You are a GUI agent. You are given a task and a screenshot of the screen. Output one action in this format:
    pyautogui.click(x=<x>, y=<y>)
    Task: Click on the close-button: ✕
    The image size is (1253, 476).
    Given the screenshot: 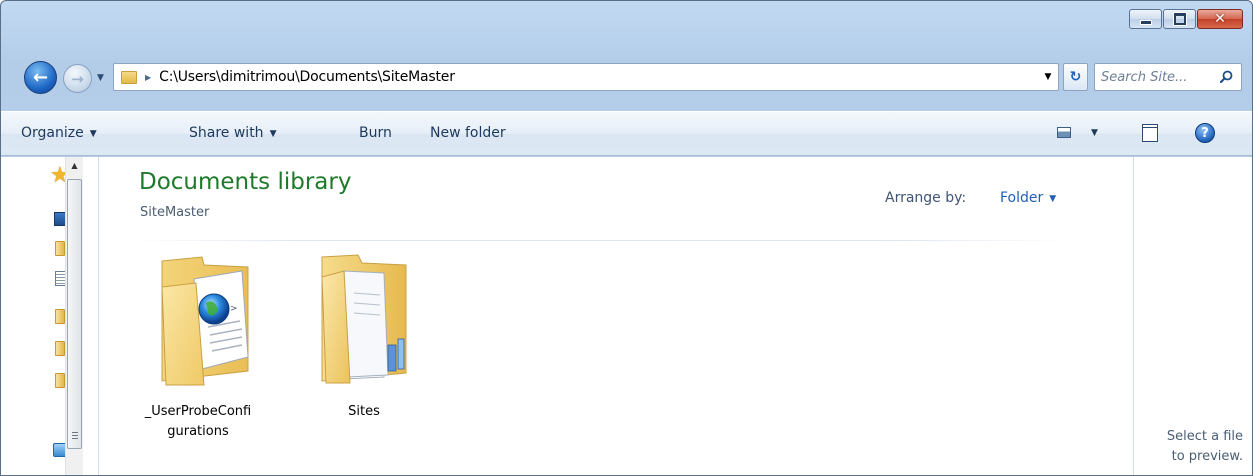 What is the action you would take?
    pyautogui.click(x=1220, y=19)
    